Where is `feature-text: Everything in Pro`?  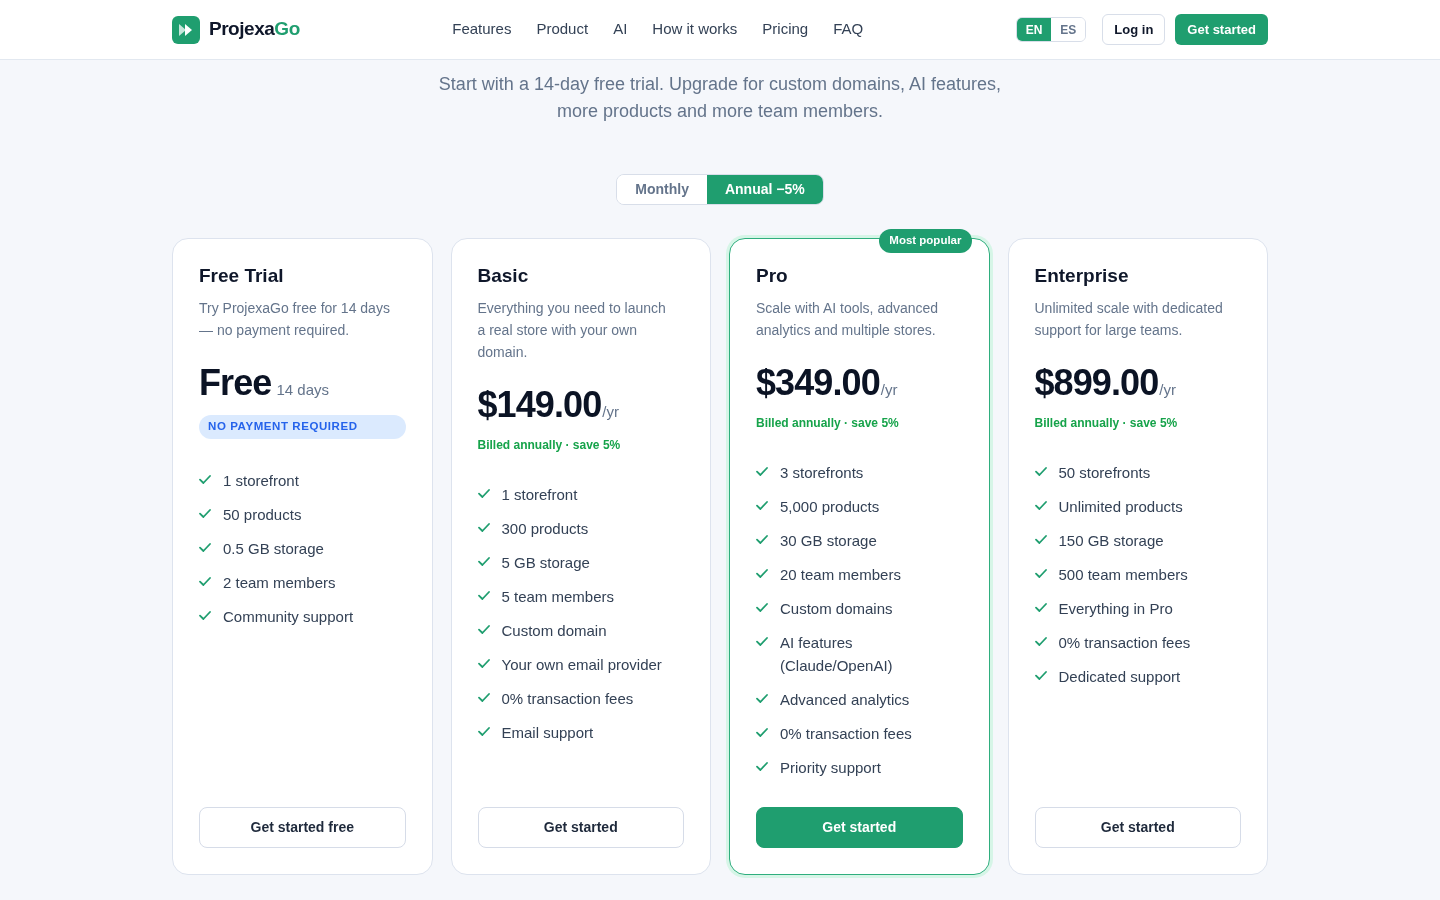 feature-text: Everything in Pro is located at coordinates (1115, 609).